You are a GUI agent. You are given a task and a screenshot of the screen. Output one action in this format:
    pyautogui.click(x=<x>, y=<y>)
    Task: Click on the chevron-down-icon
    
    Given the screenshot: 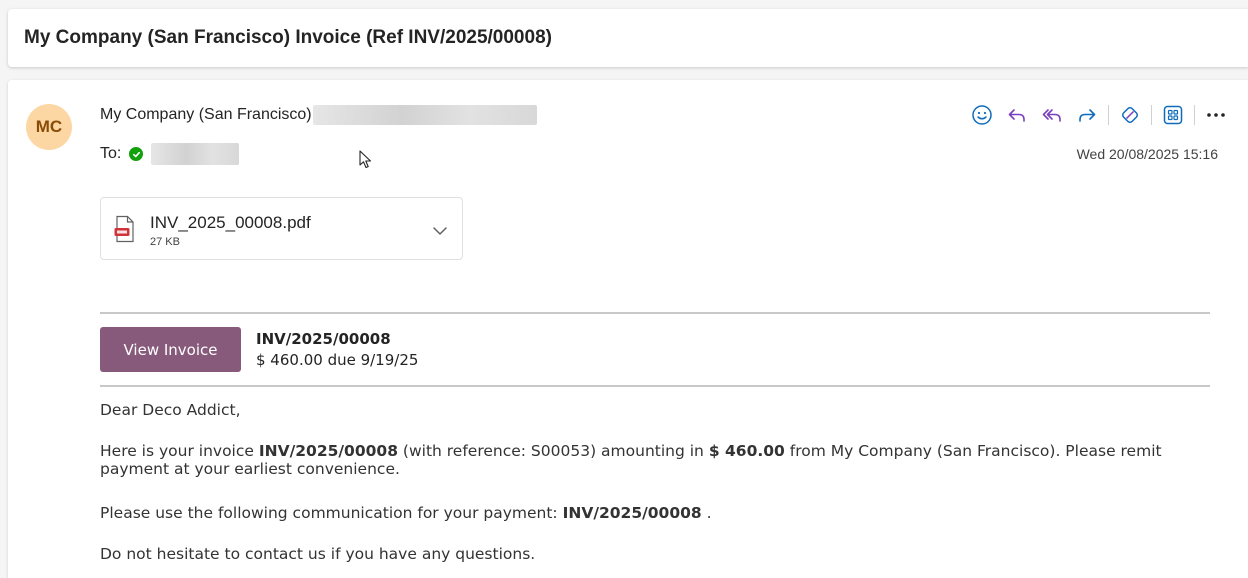 What is the action you would take?
    pyautogui.click(x=440, y=232)
    